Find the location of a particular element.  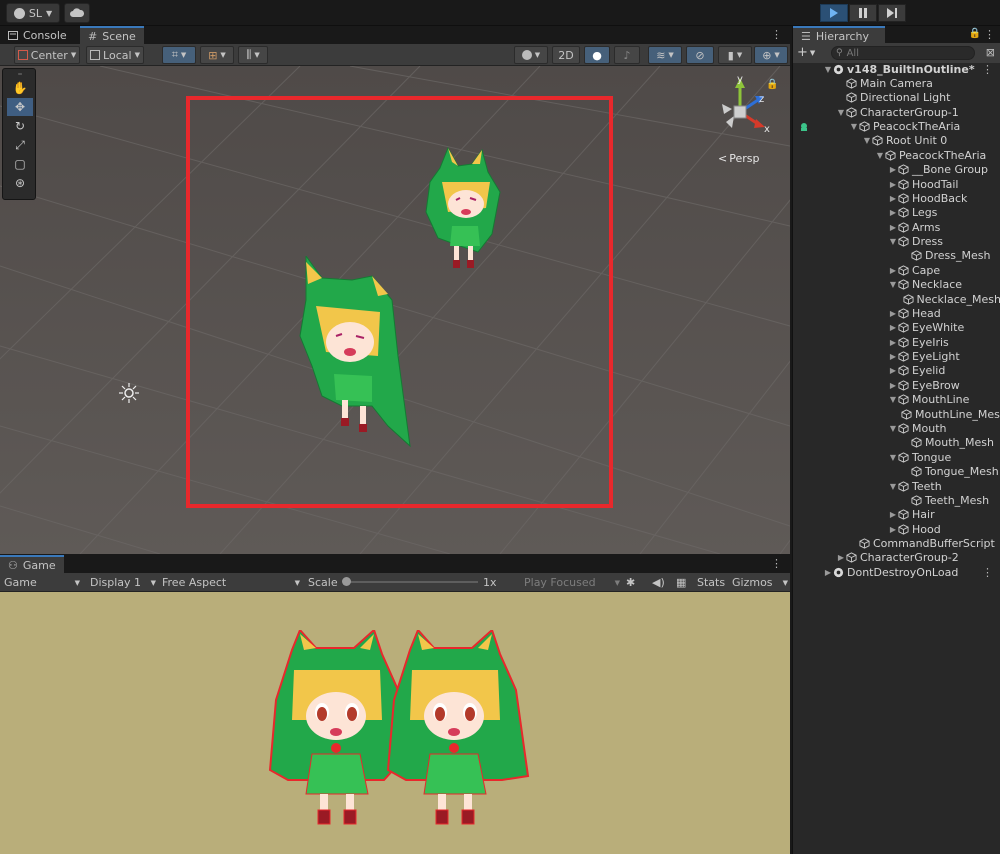

hierarchy-row: CommandBufferScript is located at coordinates (896, 544).